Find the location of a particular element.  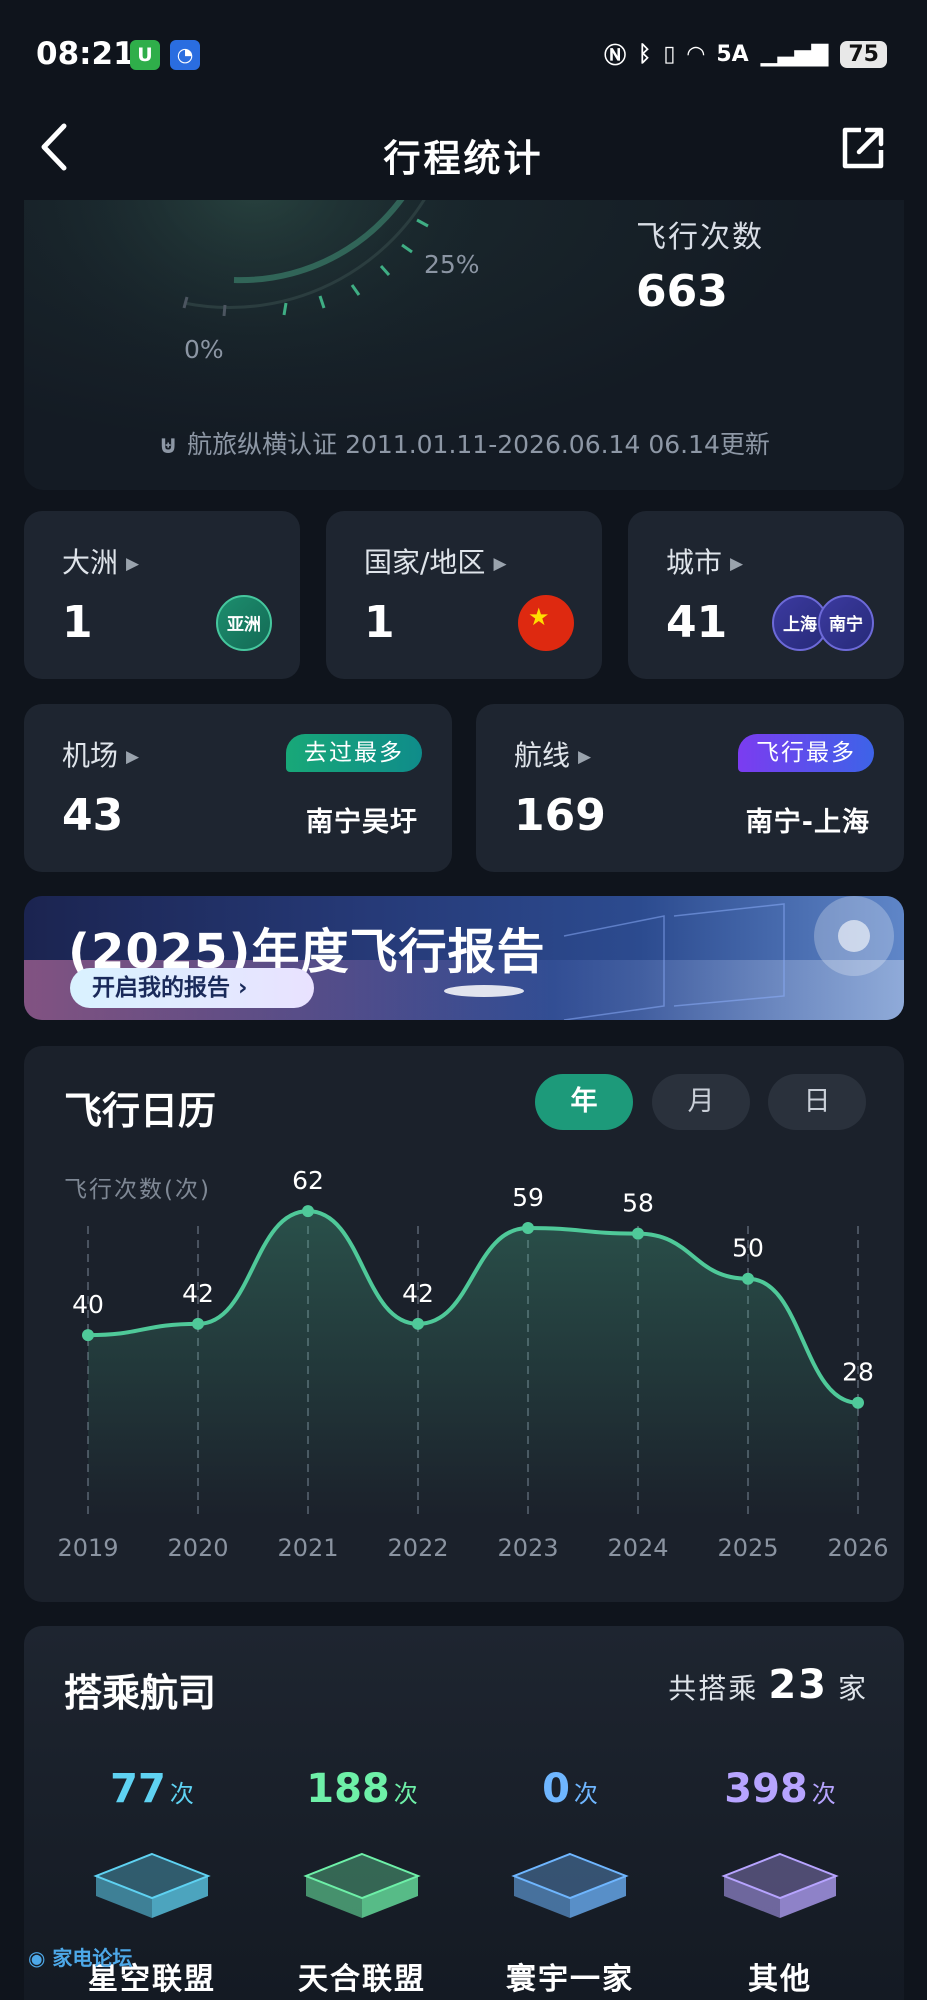

open-report-button: 开启我的报告 › is located at coordinates (192, 988).